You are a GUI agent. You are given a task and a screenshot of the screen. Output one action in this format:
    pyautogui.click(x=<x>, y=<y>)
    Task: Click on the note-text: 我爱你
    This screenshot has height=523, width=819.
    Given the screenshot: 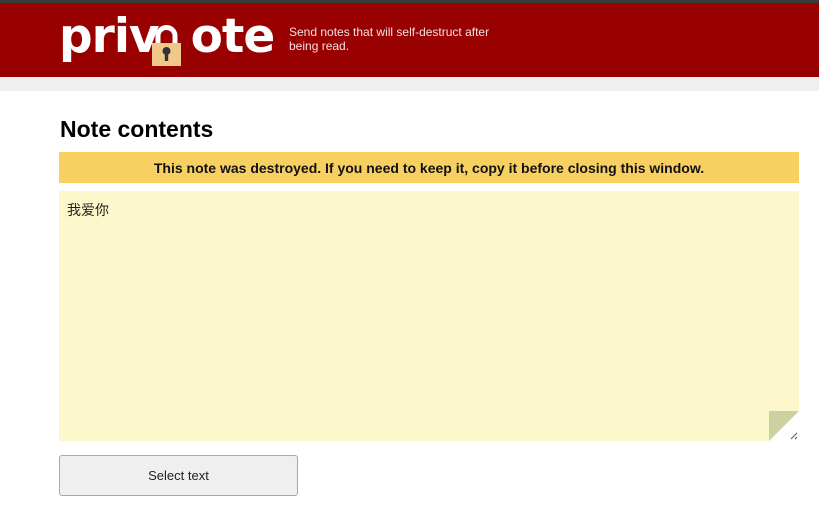 What is the action you would take?
    pyautogui.click(x=88, y=211)
    